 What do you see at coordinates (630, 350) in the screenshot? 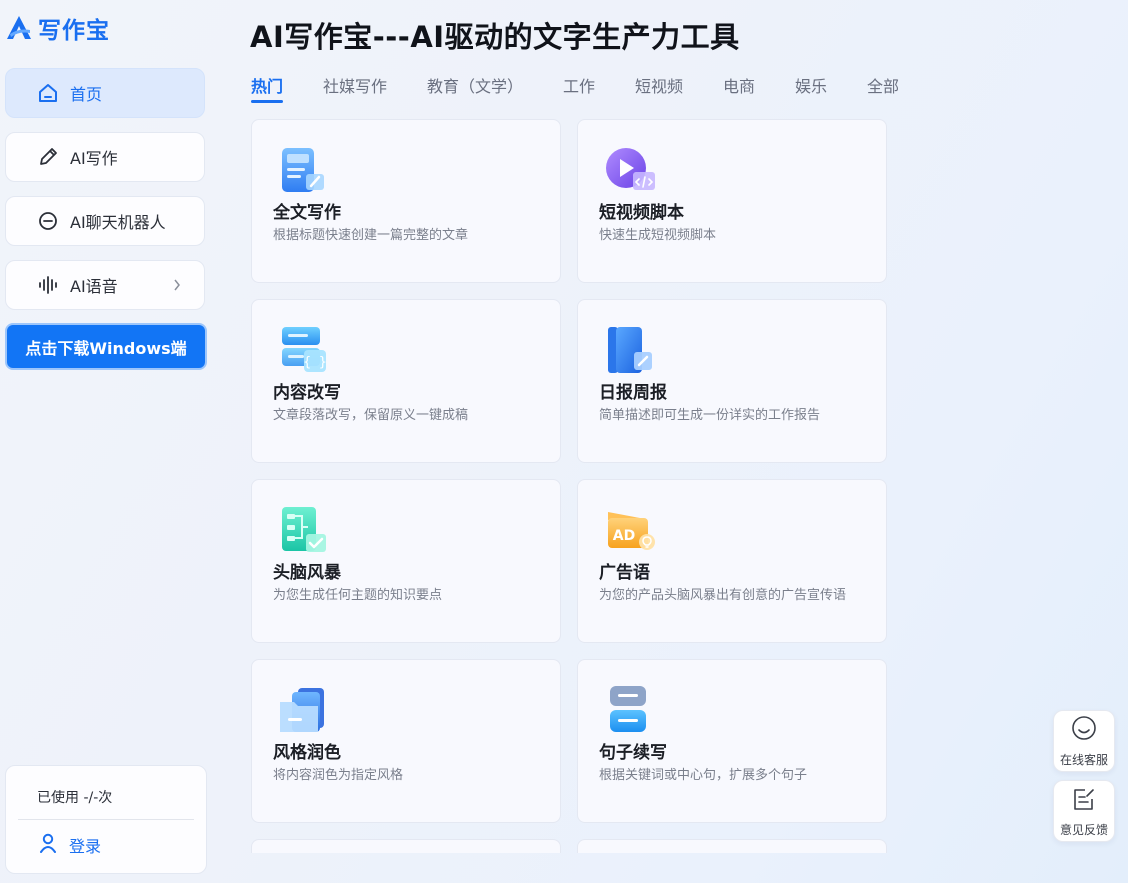
I see `report-icon` at bounding box center [630, 350].